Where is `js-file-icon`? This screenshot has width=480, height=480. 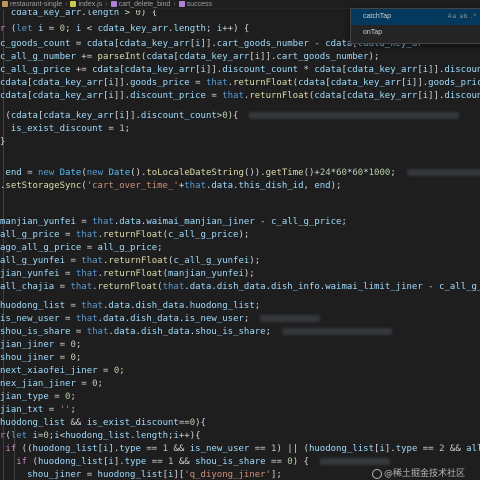
js-file-icon is located at coordinates (73, 3).